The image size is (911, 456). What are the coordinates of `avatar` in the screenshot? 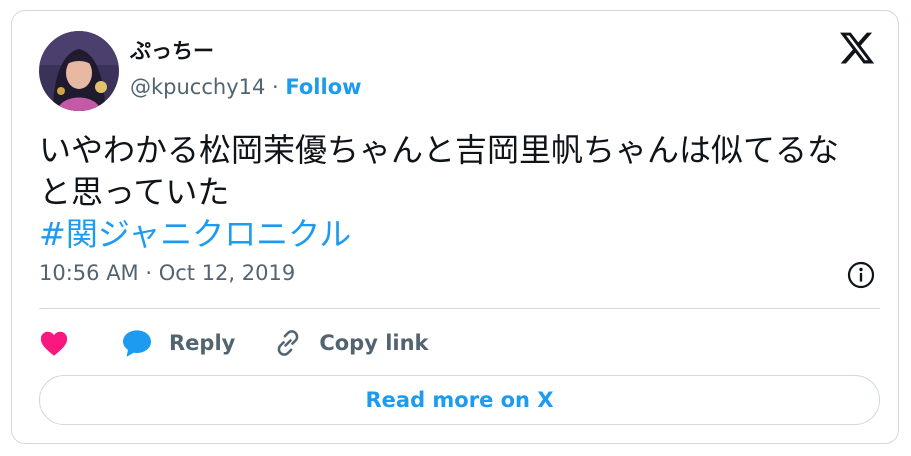 It's located at (79, 71).